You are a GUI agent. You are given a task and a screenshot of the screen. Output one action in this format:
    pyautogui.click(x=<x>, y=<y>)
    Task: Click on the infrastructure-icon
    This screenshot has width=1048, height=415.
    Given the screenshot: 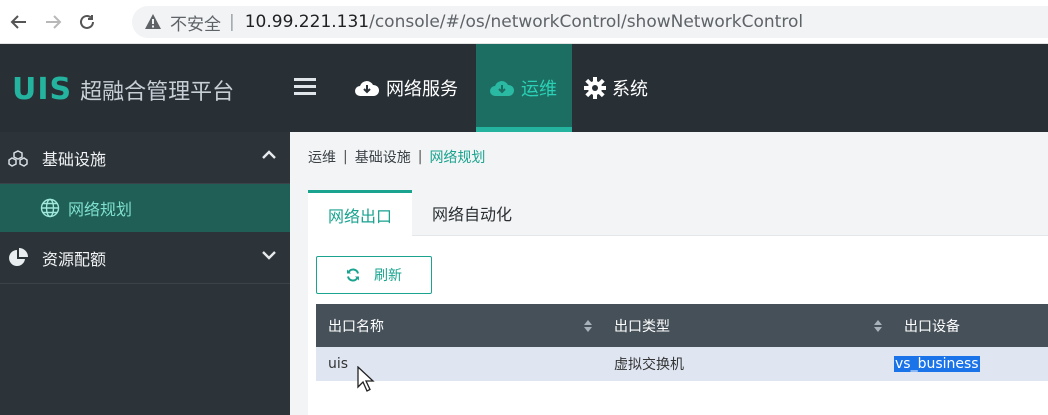 What is the action you would take?
    pyautogui.click(x=18, y=158)
    